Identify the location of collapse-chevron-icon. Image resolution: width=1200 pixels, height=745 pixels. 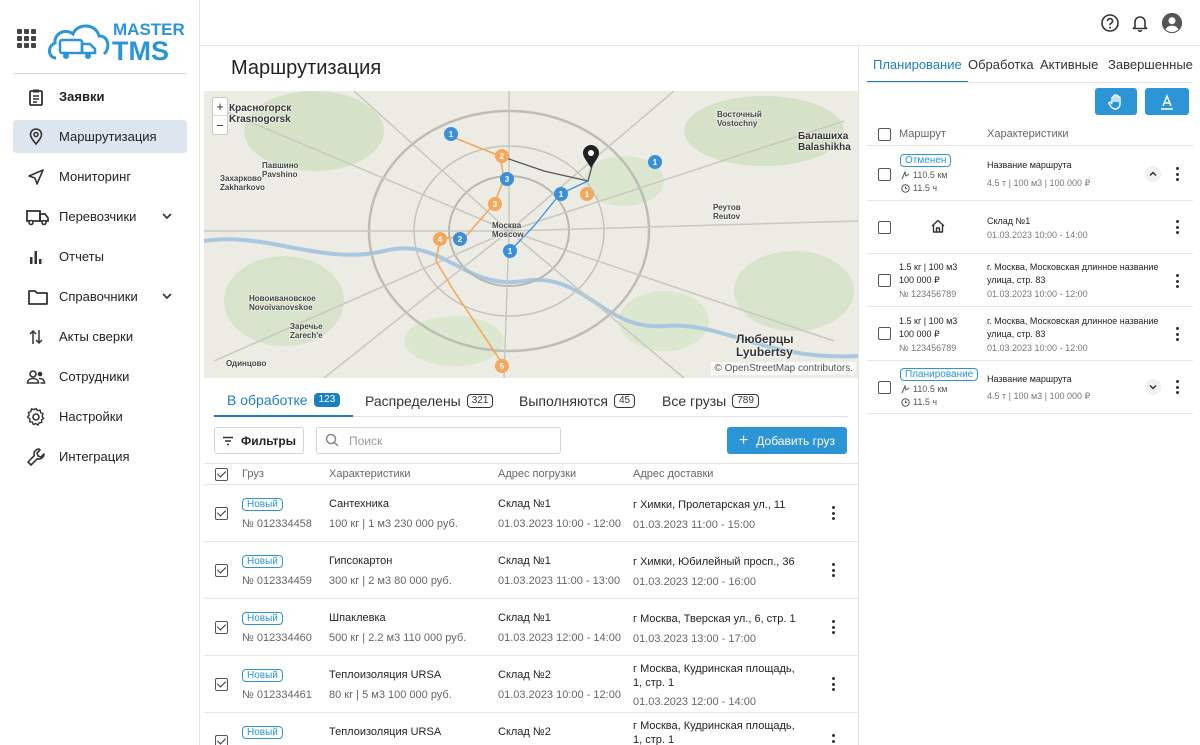
(1153, 174).